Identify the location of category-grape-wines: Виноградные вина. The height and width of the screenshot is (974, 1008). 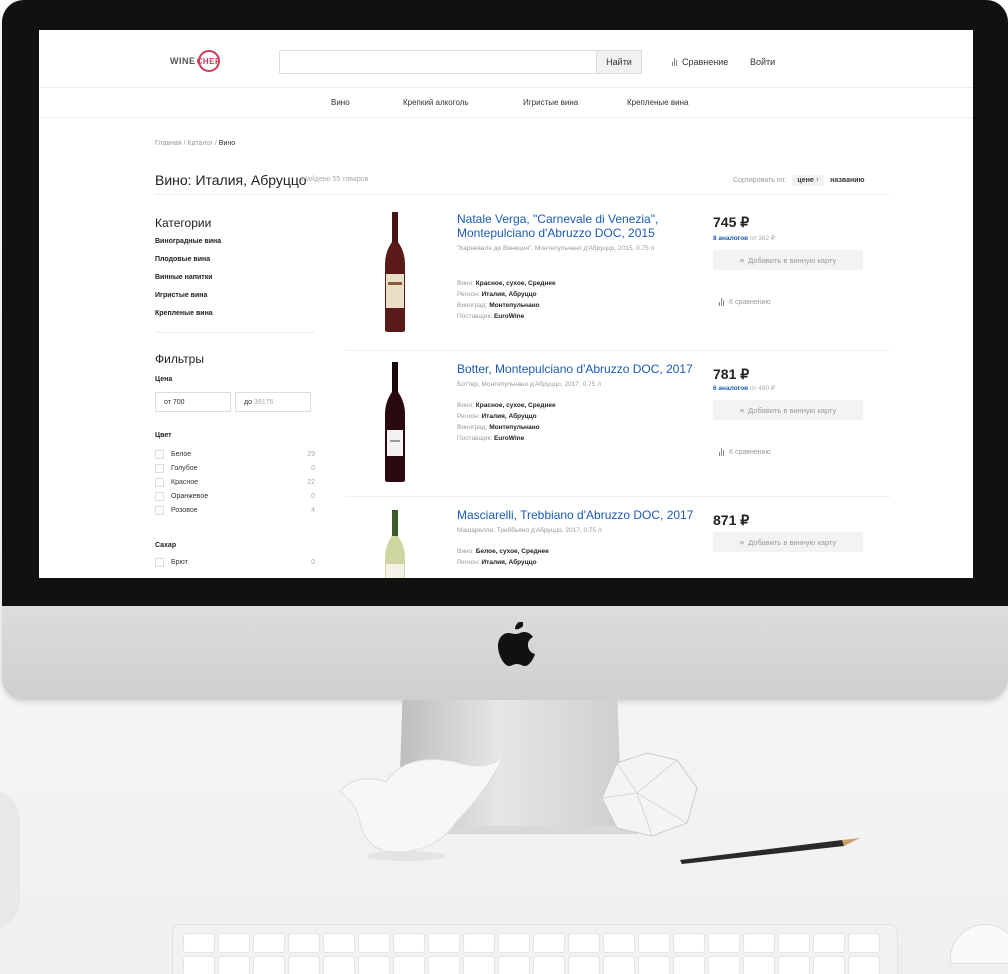
(188, 241).